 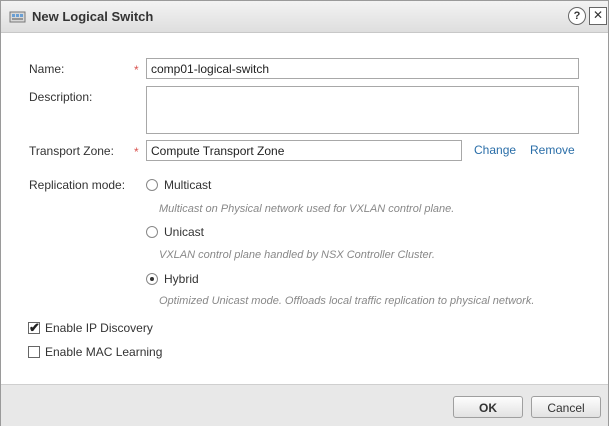 I want to click on dialog-footer: OK Cancel, so click(x=304, y=405).